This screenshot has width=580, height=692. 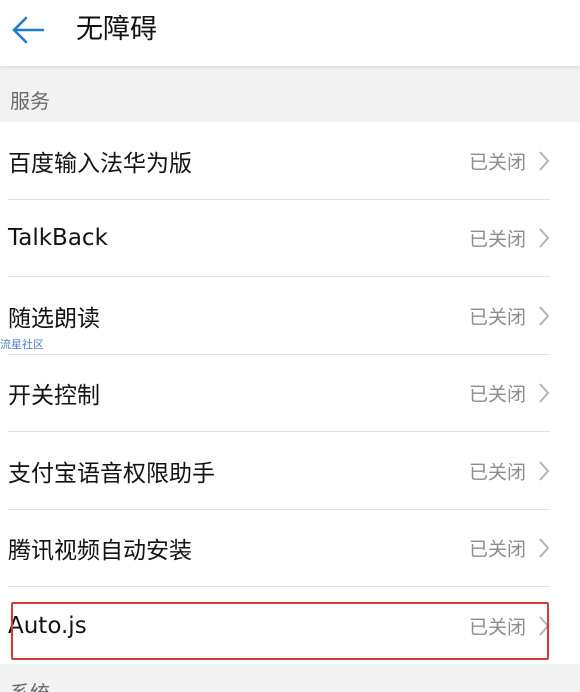 I want to click on back-button, so click(x=28, y=30).